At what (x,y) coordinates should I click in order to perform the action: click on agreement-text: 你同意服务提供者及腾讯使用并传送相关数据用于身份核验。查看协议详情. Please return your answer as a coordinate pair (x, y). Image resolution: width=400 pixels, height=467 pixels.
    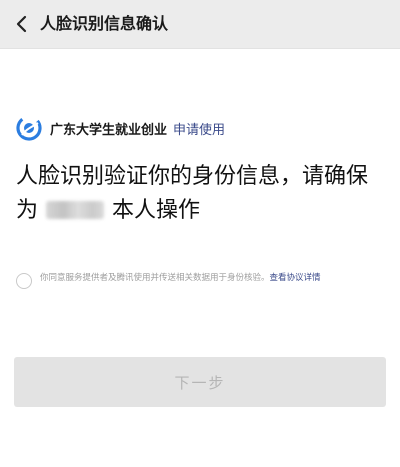
    Looking at the image, I should click on (214, 278).